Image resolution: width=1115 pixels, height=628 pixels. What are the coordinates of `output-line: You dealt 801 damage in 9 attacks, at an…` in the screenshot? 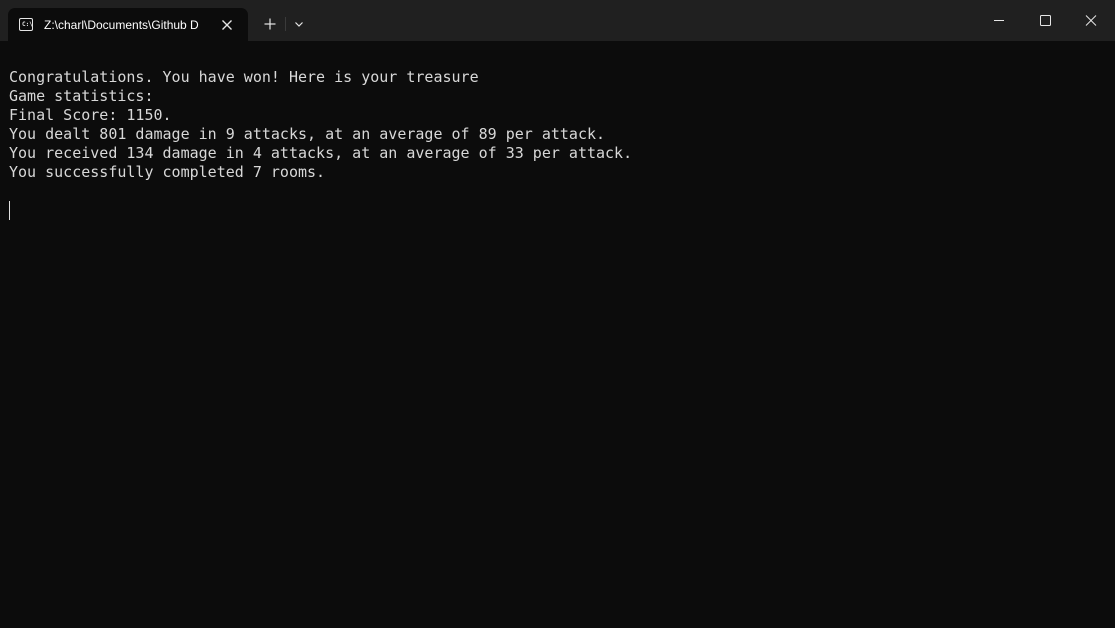 It's located at (307, 134).